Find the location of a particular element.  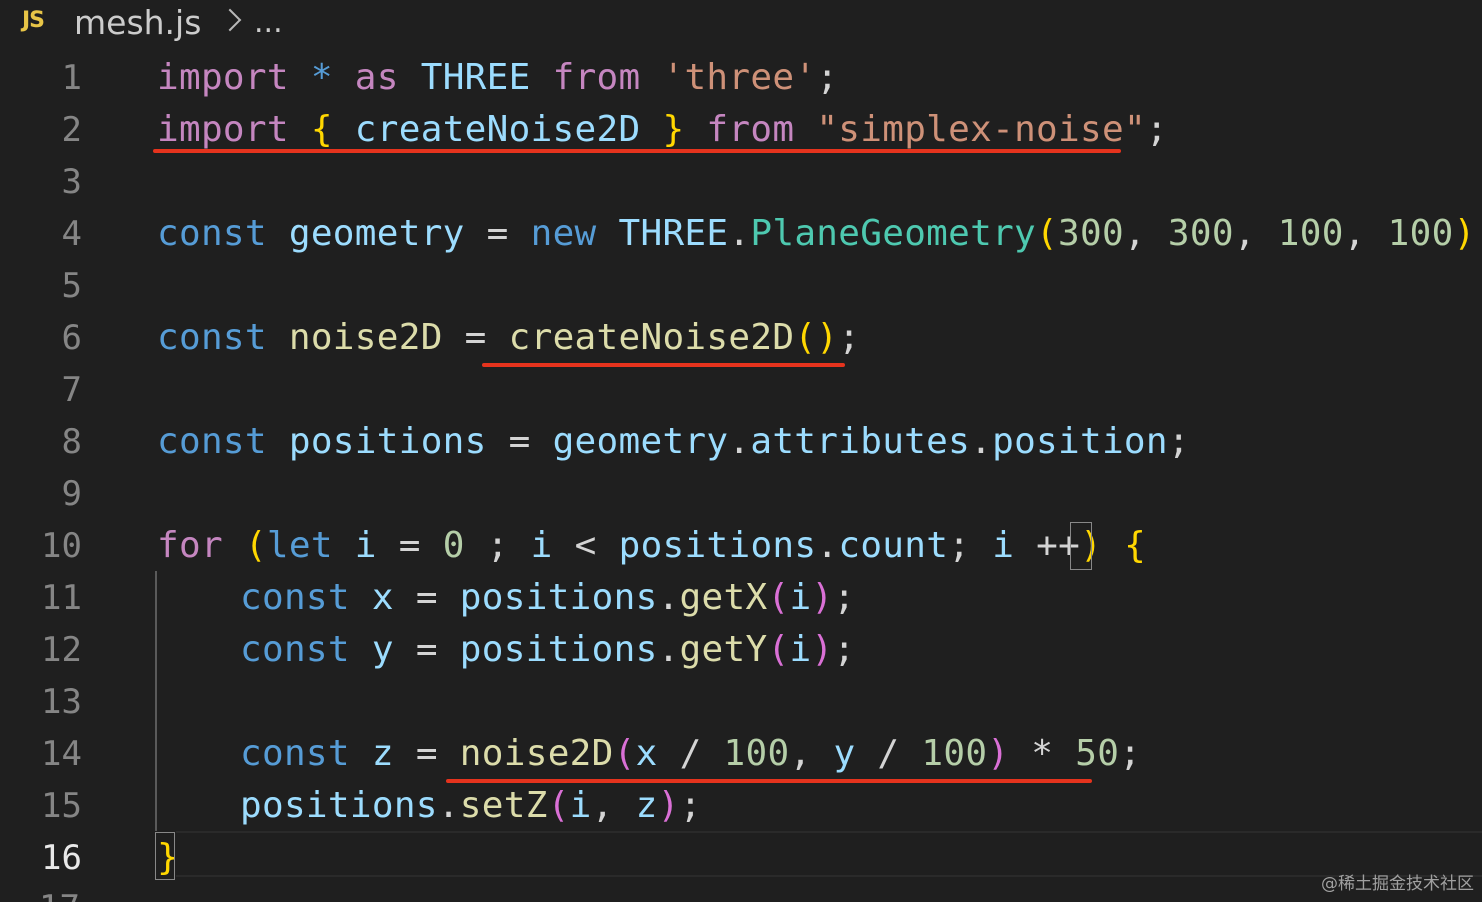

line-number: 1 is located at coordinates (71, 78).